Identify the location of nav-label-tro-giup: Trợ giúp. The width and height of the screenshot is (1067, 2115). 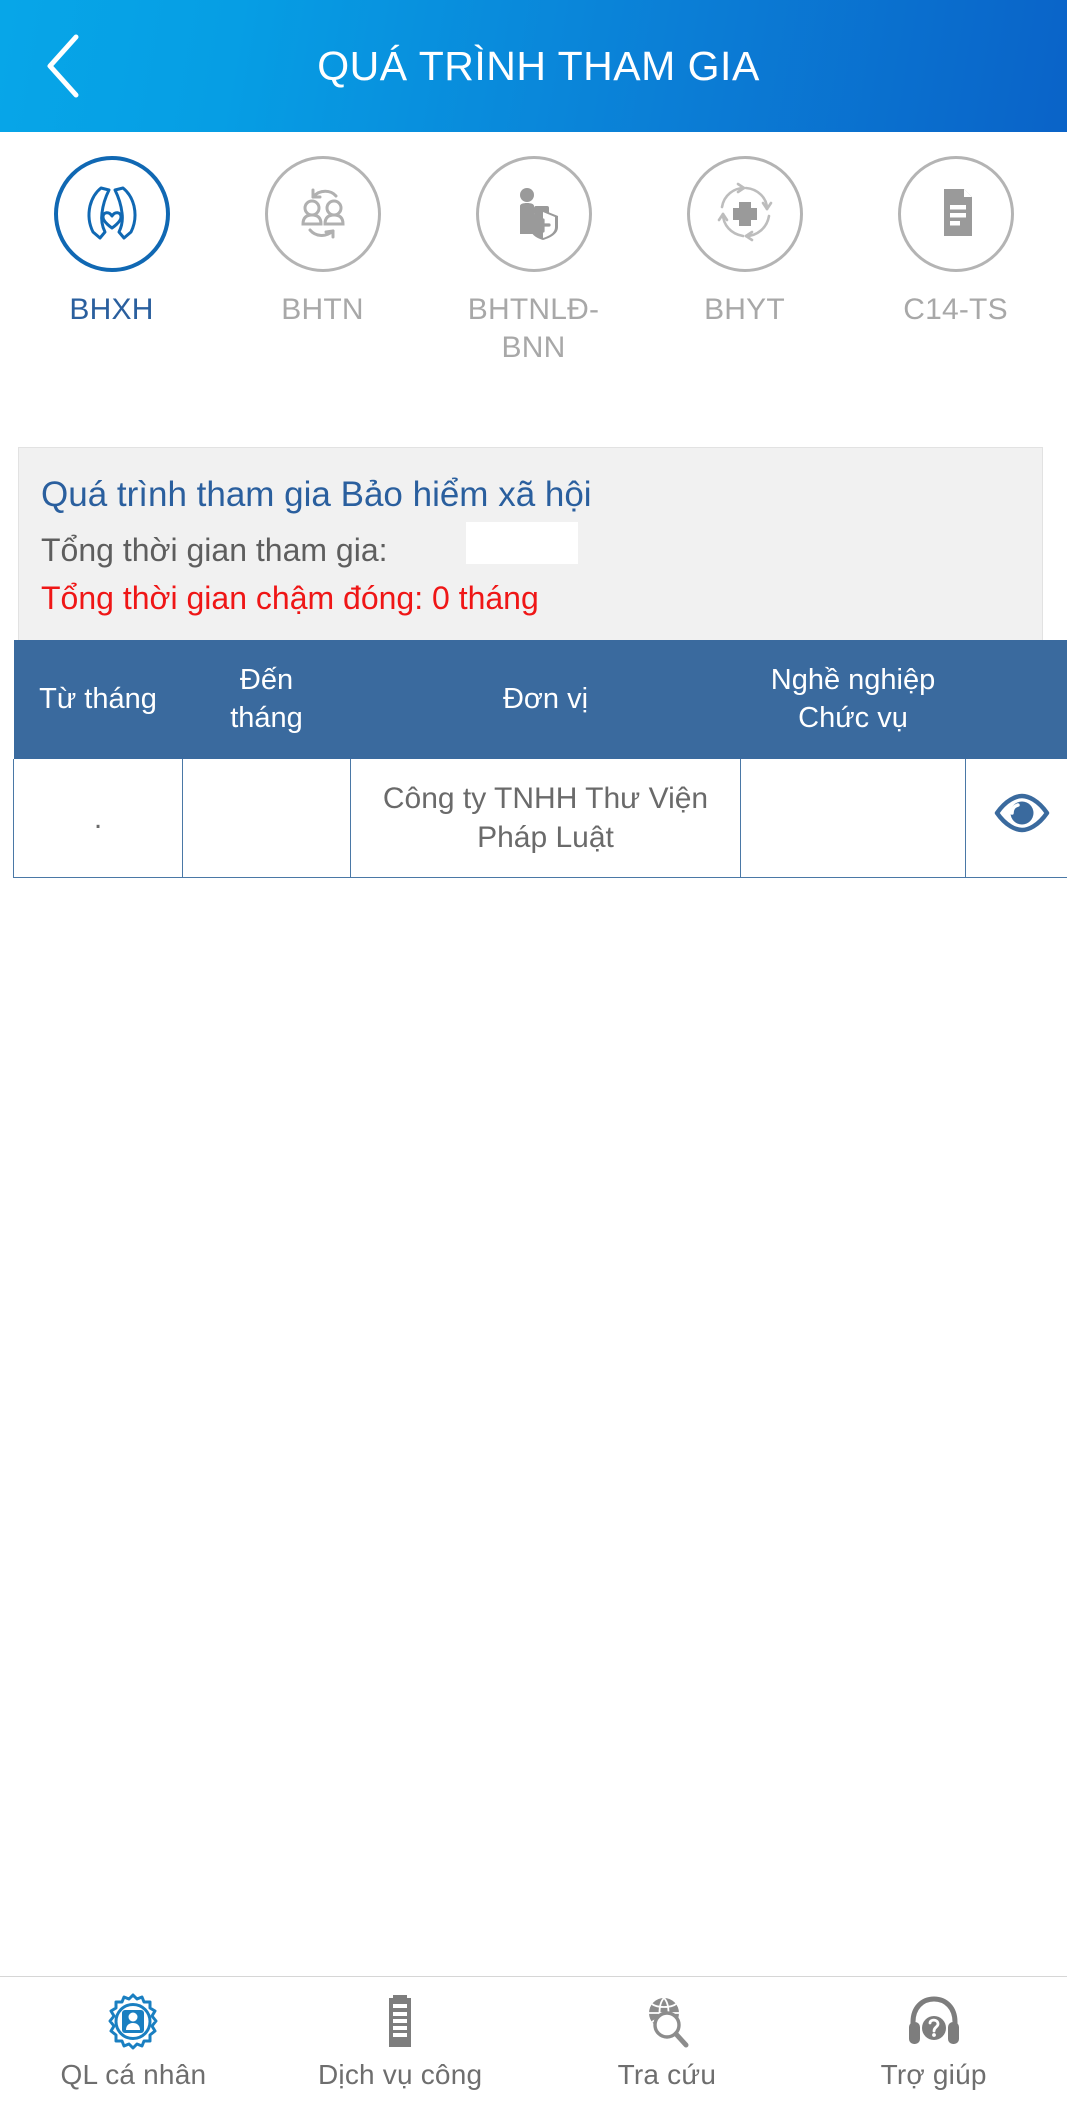
(933, 2074).